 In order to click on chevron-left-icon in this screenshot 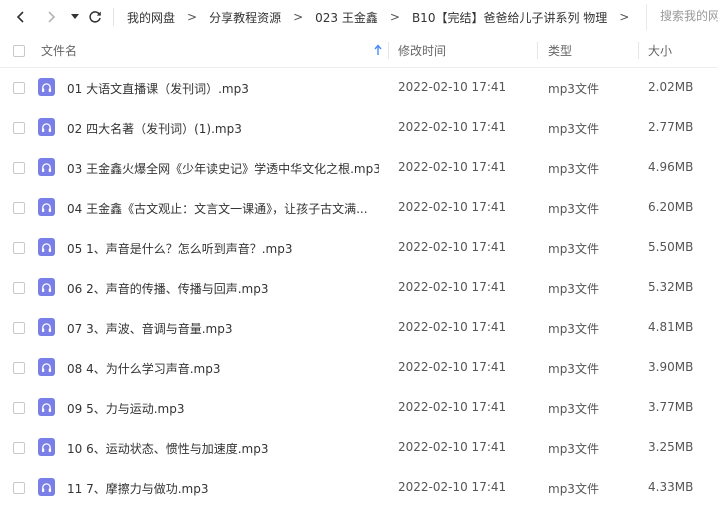, I will do `click(20, 17)`.